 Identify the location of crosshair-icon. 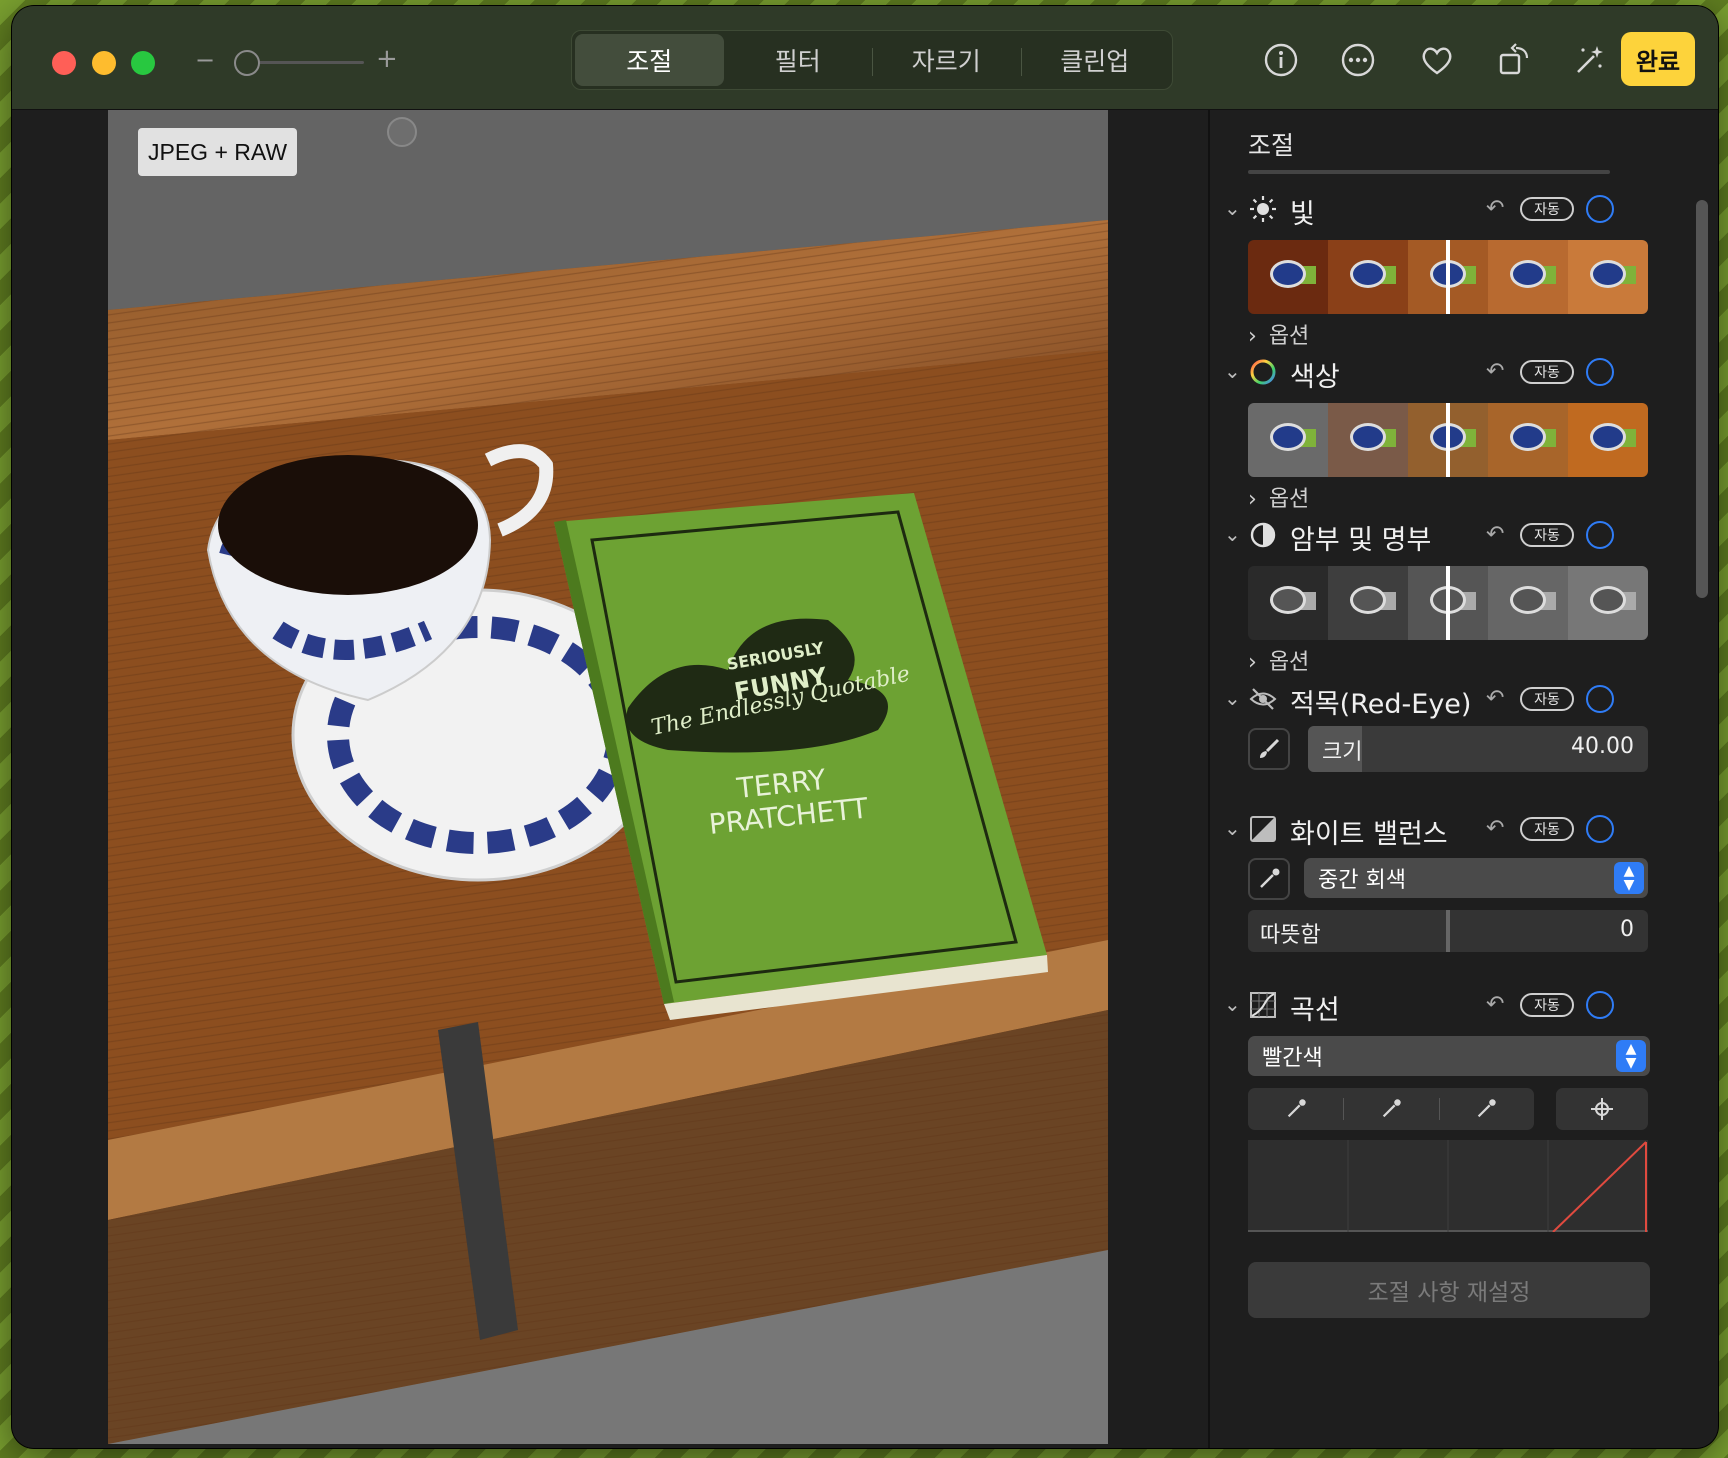
(1602, 1109).